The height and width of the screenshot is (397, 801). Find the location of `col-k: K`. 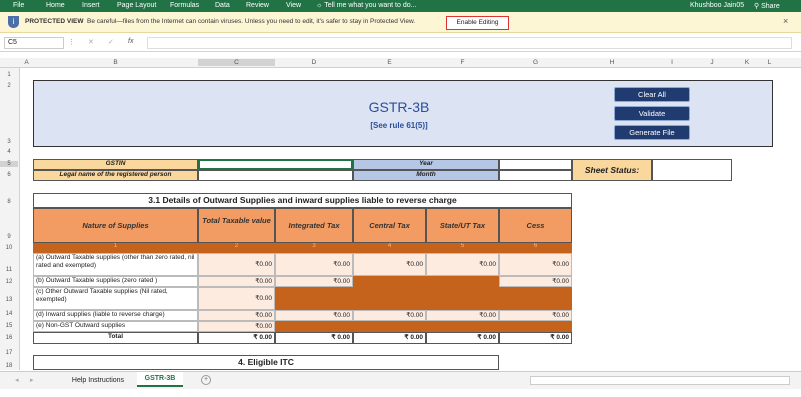

col-k: K is located at coordinates (747, 62).